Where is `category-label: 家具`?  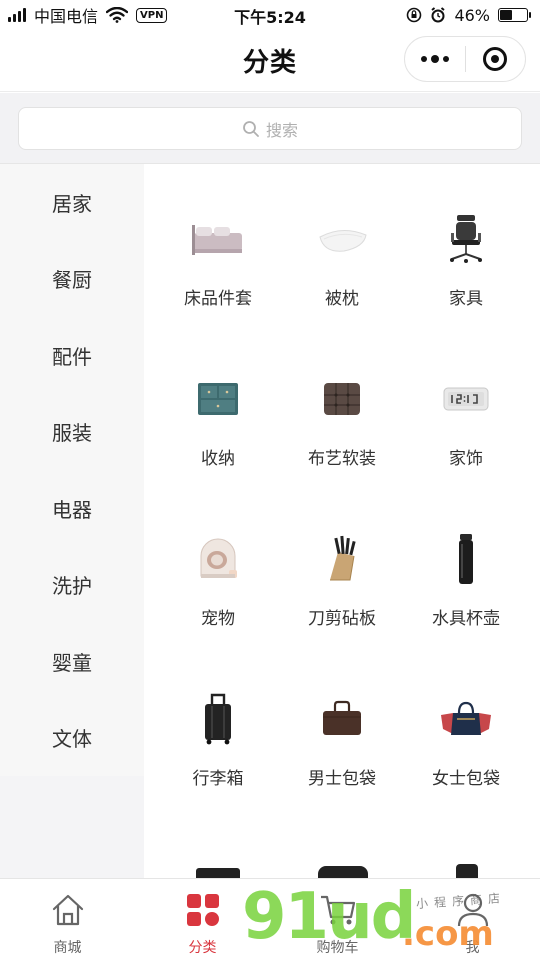 category-label: 家具 is located at coordinates (466, 299).